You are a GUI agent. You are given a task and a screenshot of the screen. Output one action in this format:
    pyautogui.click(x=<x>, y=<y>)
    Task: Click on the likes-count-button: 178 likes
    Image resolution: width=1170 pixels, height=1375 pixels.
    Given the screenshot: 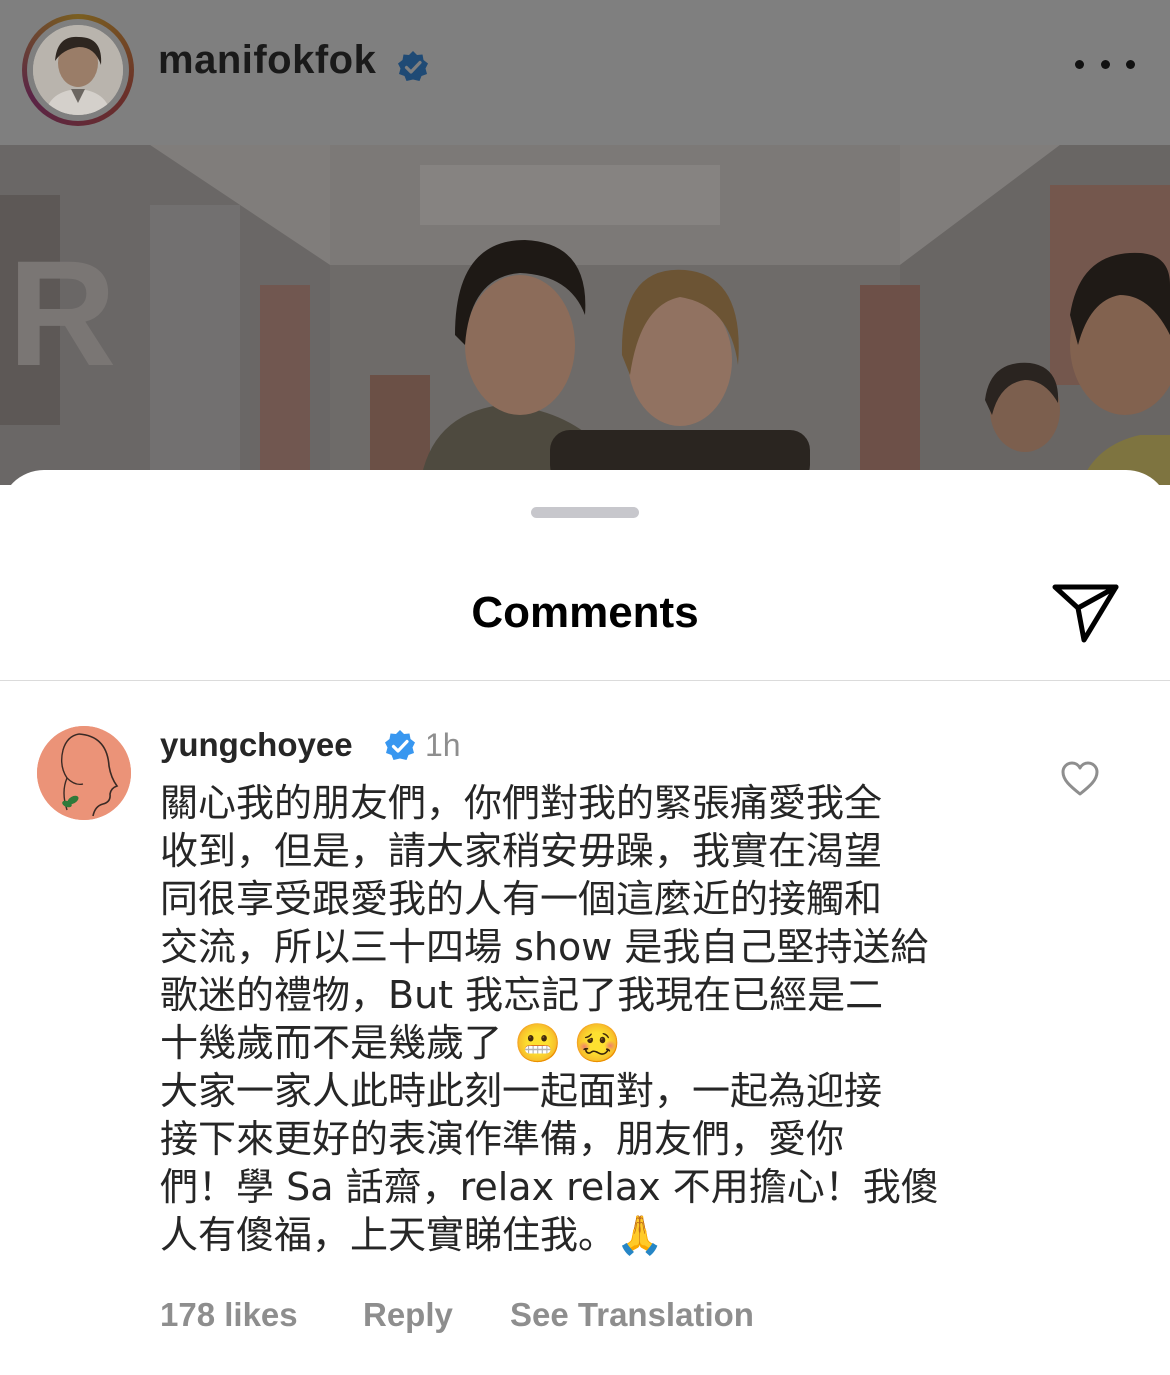 What is the action you would take?
    pyautogui.click(x=261, y=1315)
    